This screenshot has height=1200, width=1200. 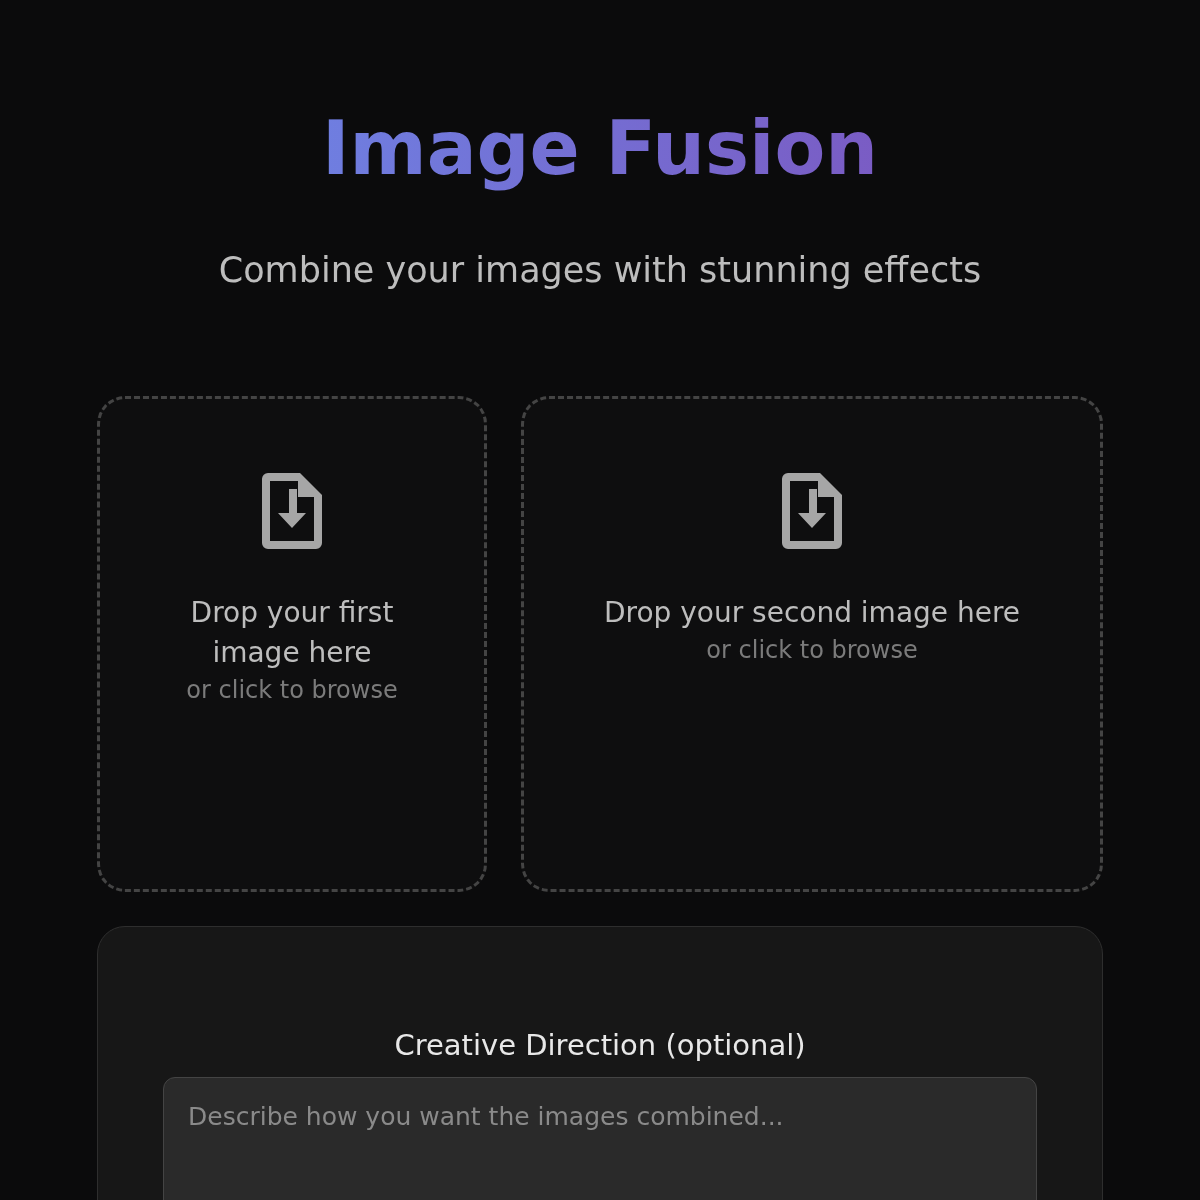 What do you see at coordinates (292, 633) in the screenshot?
I see `drop-zone-title: Drop your first image here` at bounding box center [292, 633].